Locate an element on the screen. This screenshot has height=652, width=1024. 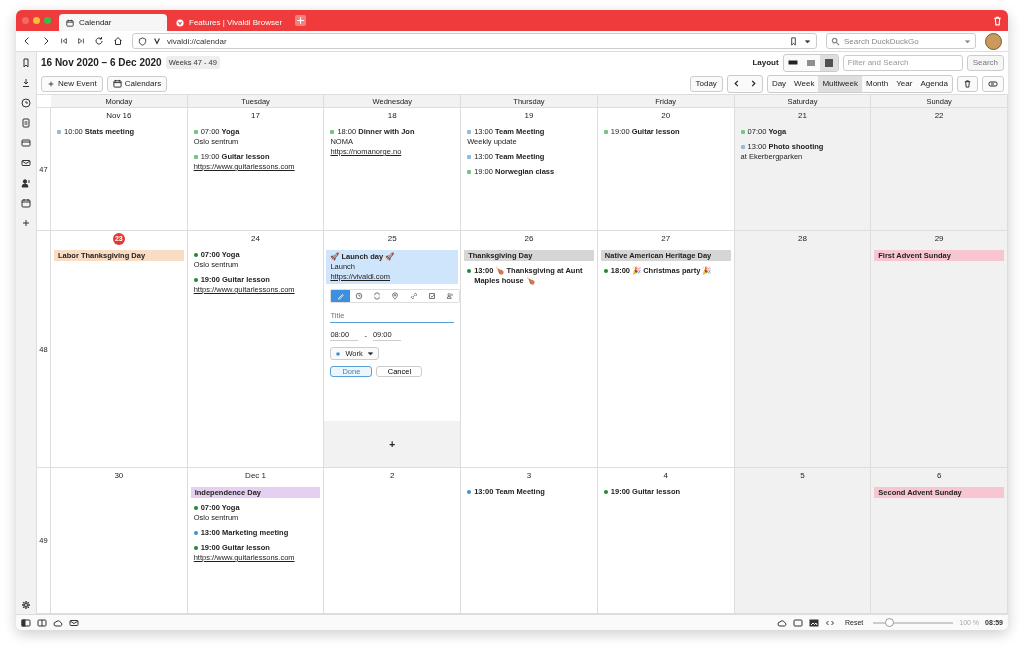
shield-icon is located at coordinates (142, 41).